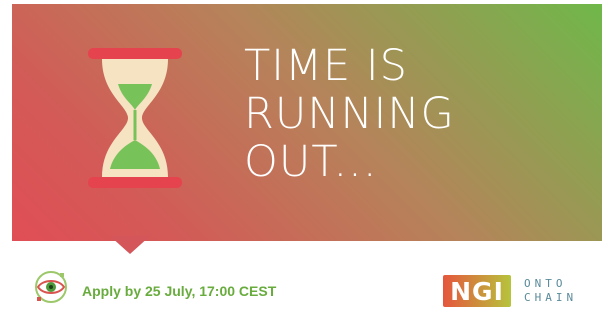 This screenshot has height=326, width=602. I want to click on headline-line-2: RUNNING, so click(349, 114).